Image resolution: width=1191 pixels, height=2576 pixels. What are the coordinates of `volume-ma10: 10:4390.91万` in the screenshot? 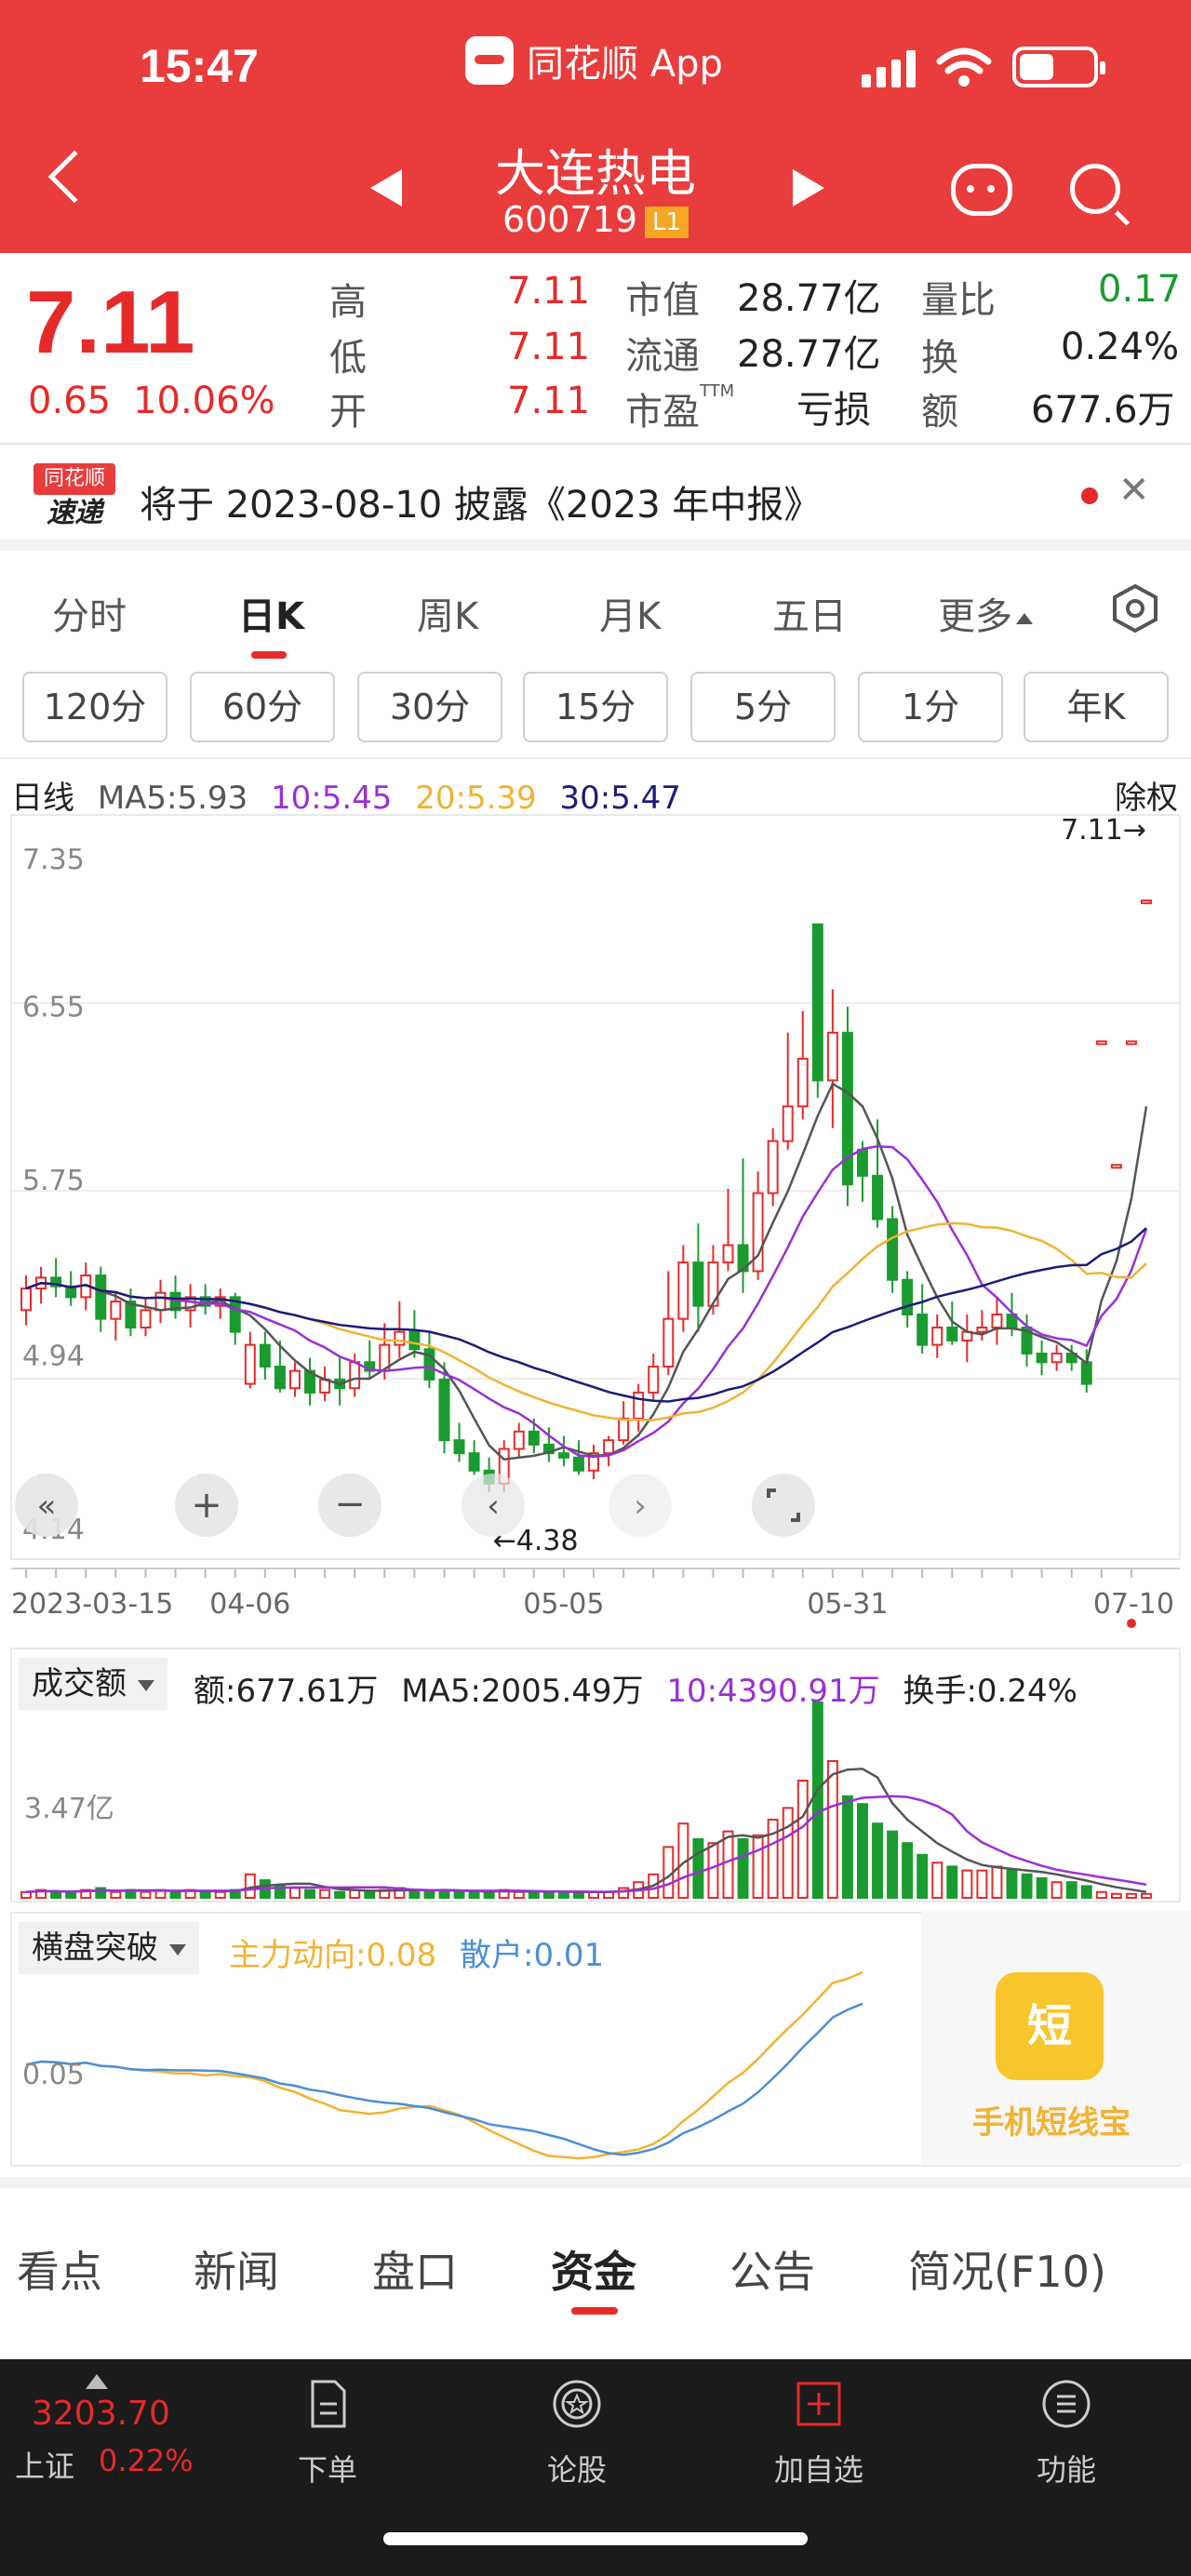 It's located at (773, 1691).